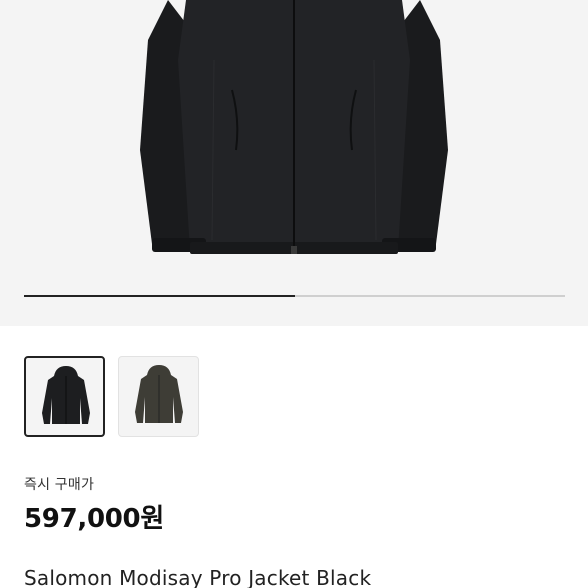  Describe the element at coordinates (159, 296) in the screenshot. I see `carousel-progress-fill` at that location.